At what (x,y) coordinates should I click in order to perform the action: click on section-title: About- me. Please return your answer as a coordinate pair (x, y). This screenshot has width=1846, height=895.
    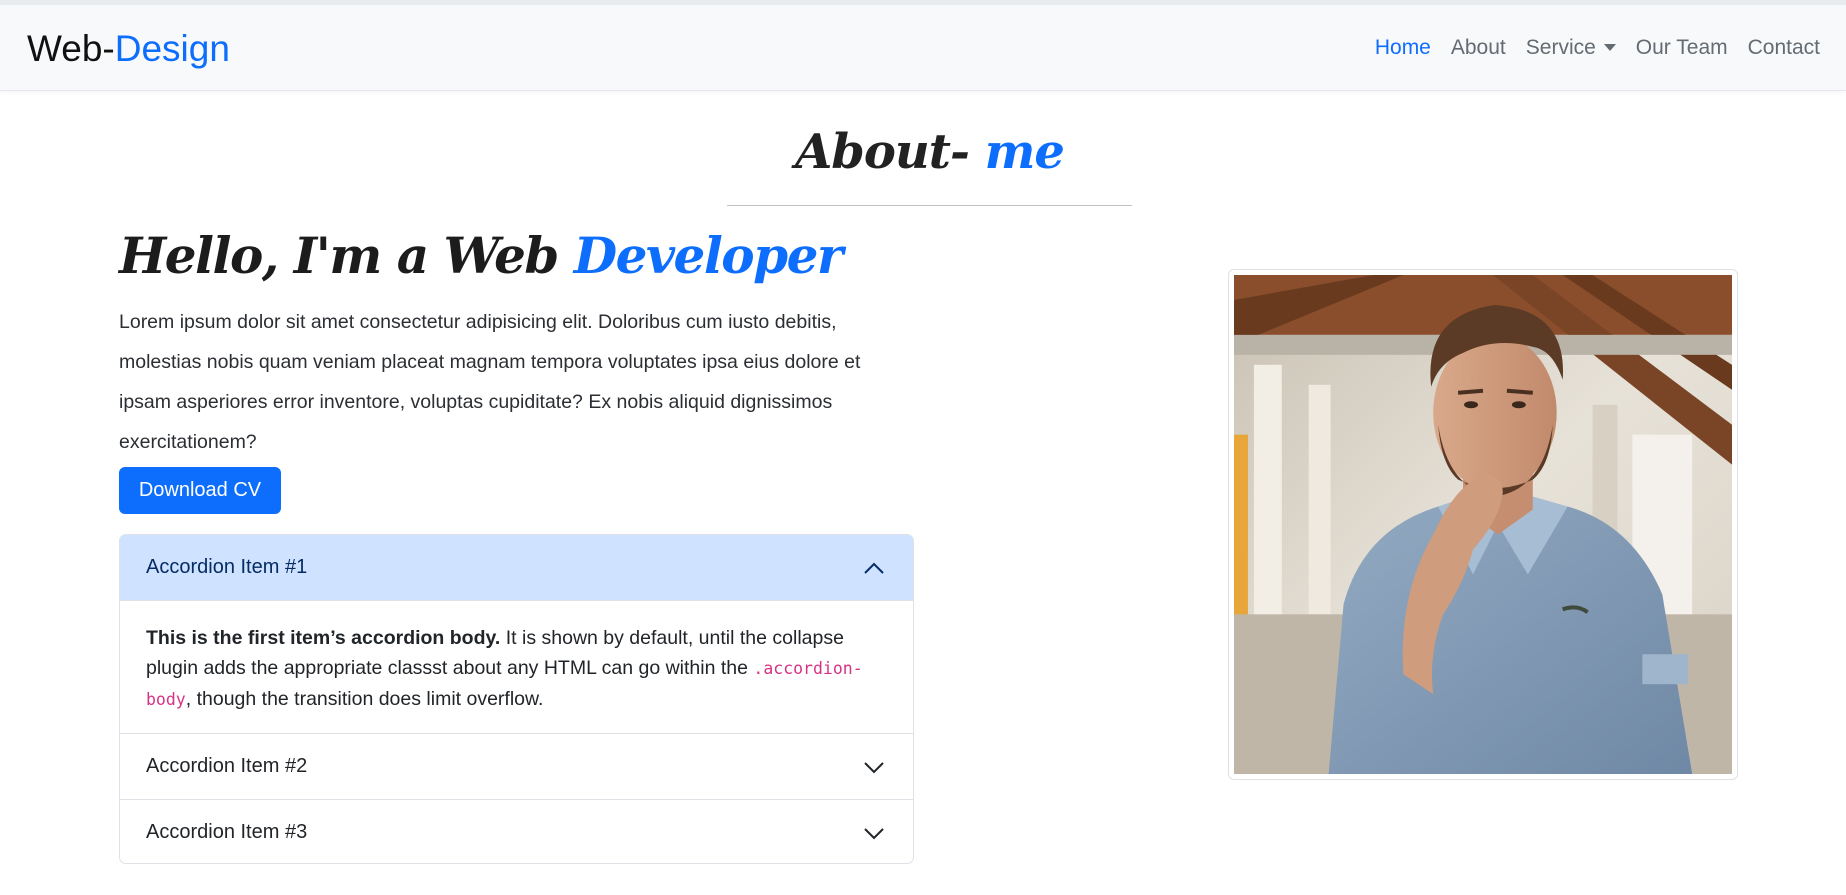
    Looking at the image, I should click on (929, 152).